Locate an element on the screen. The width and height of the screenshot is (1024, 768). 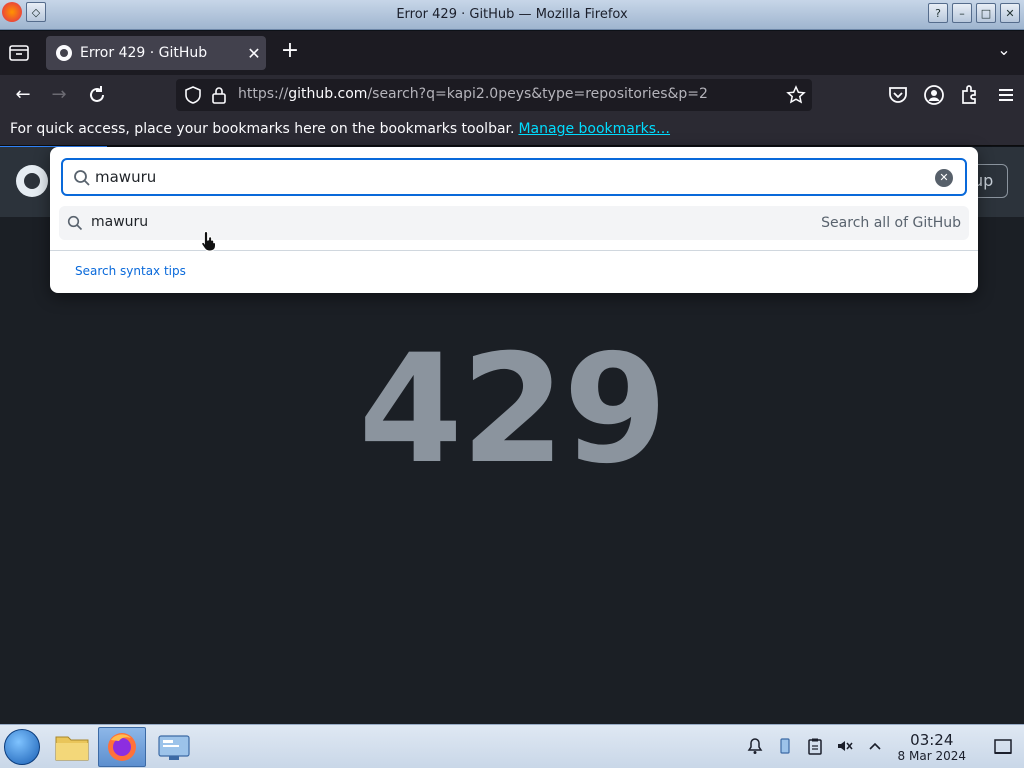
new-tab-button: + is located at coordinates (290, 52).